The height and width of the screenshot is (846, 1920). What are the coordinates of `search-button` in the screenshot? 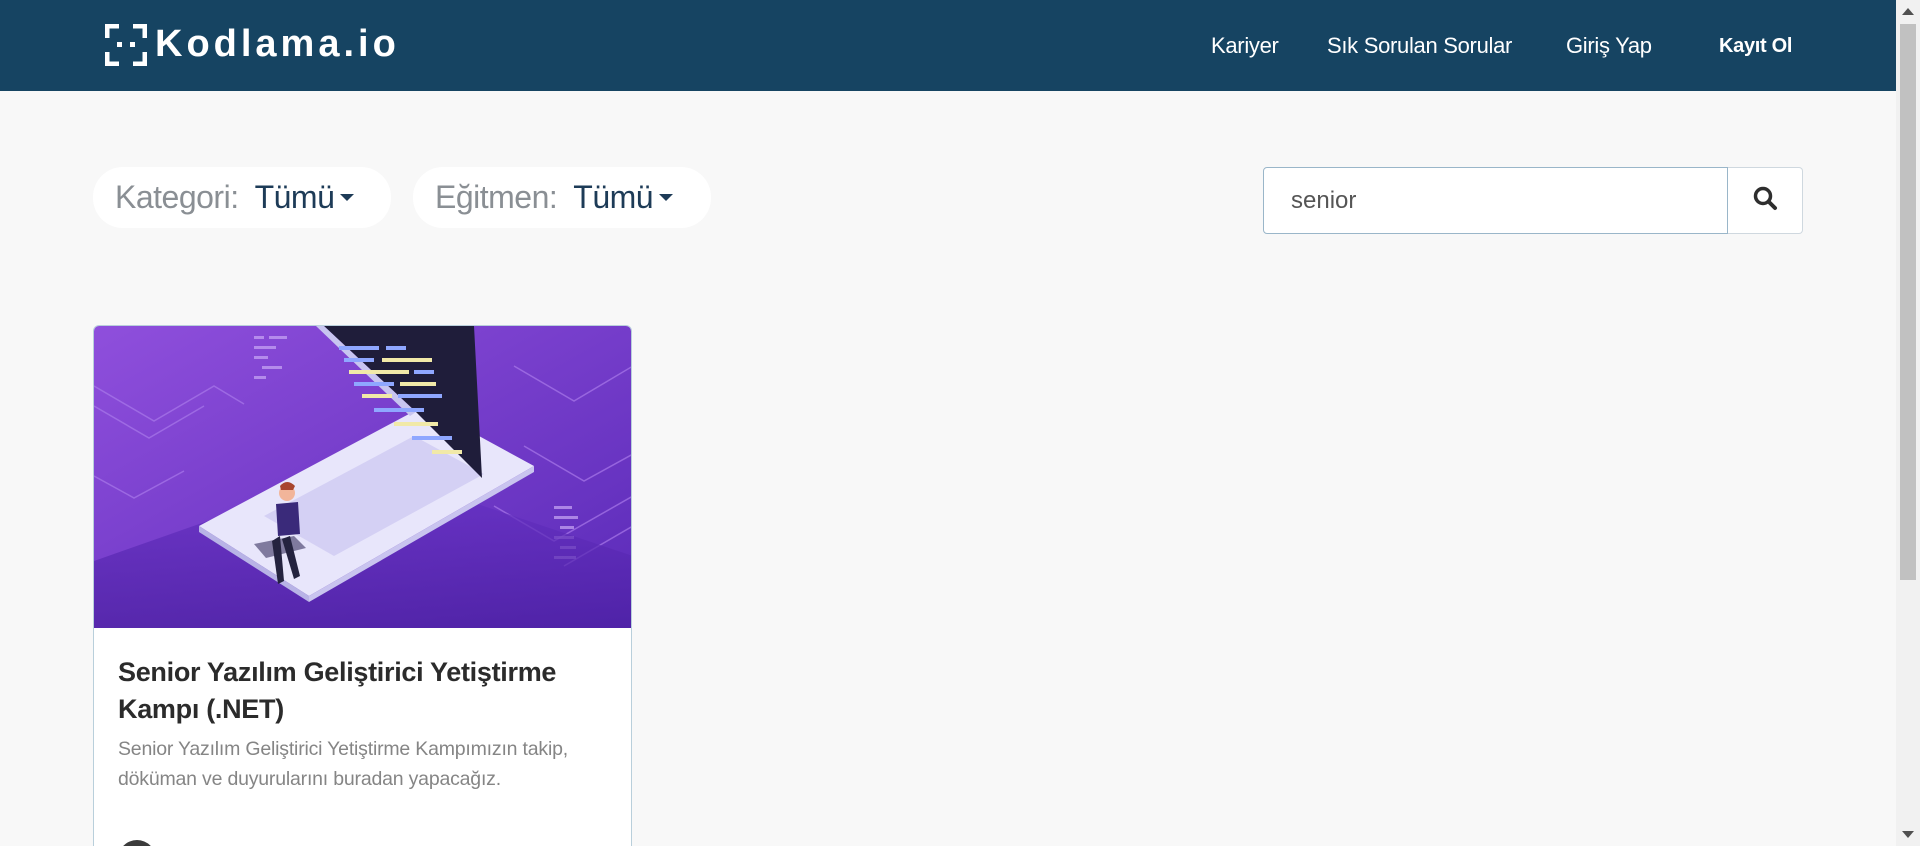 It's located at (1765, 200).